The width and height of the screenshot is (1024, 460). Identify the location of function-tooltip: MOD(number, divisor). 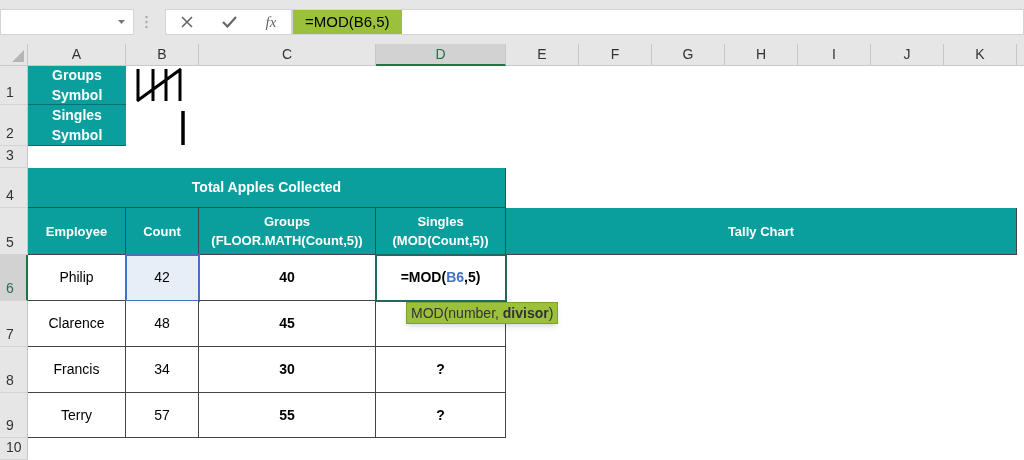
(482, 313).